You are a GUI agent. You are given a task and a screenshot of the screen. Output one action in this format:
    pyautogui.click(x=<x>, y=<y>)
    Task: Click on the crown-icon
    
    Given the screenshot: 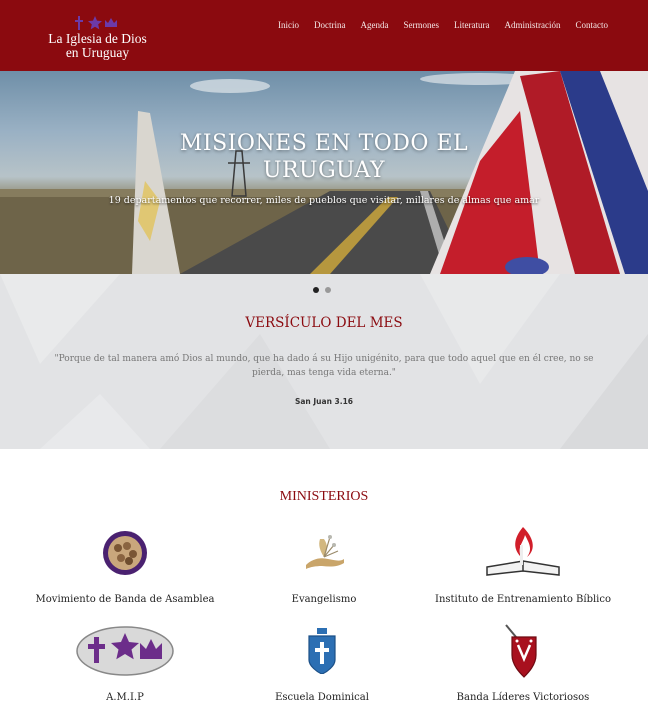 What is the action you would take?
    pyautogui.click(x=111, y=22)
    